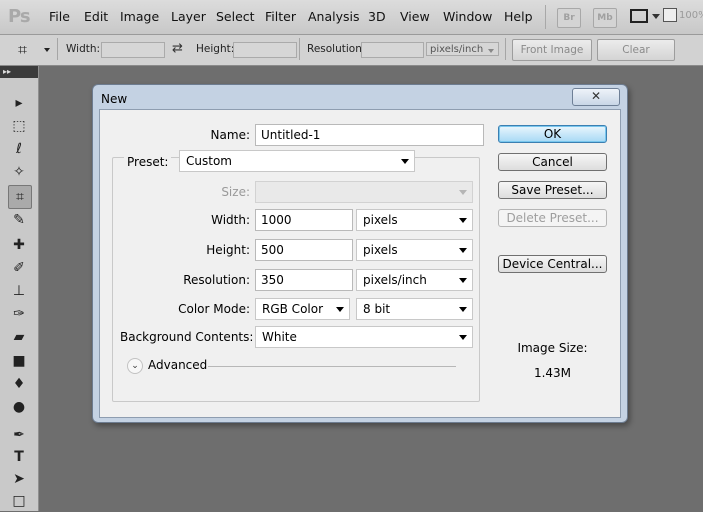 This screenshot has height=512, width=703. Describe the element at coordinates (364, 192) in the screenshot. I see `size-select` at that location.